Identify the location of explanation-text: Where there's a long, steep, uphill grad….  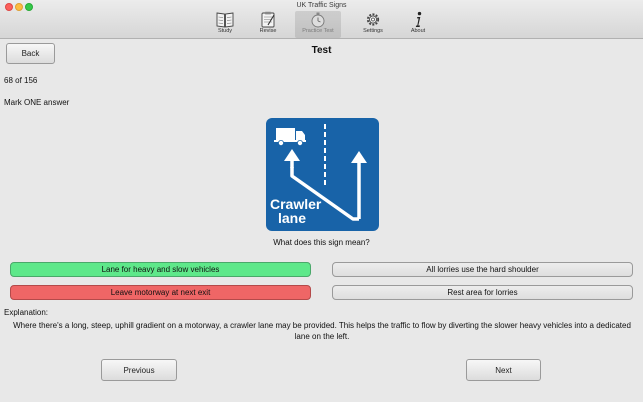
(322, 331).